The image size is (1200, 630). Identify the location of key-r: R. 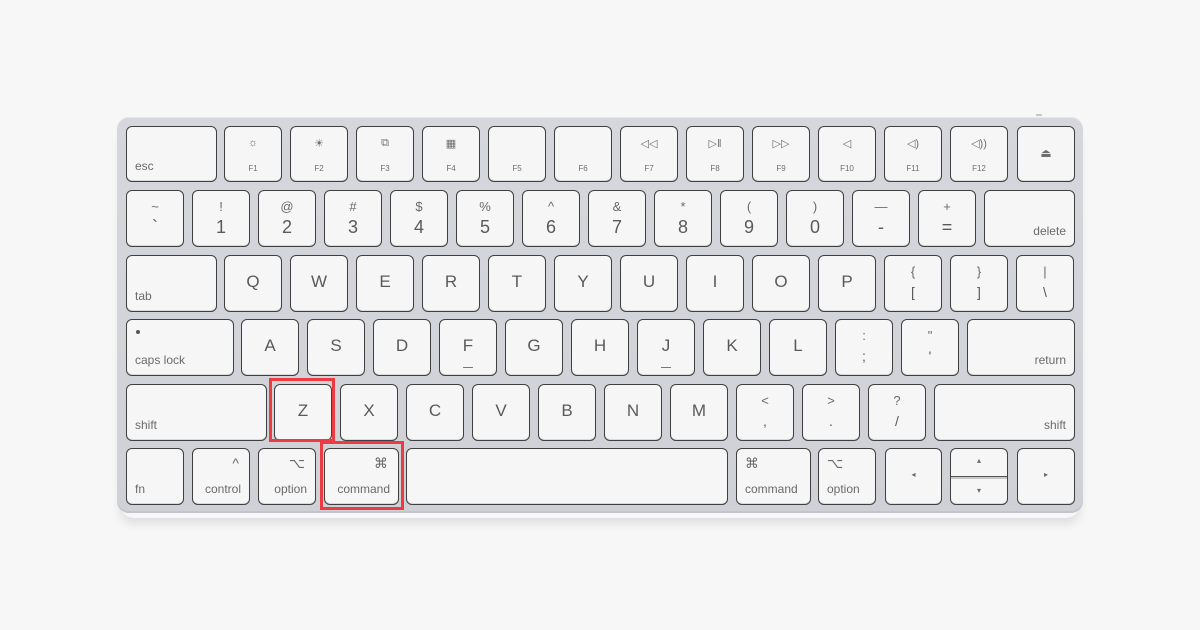
(451, 283).